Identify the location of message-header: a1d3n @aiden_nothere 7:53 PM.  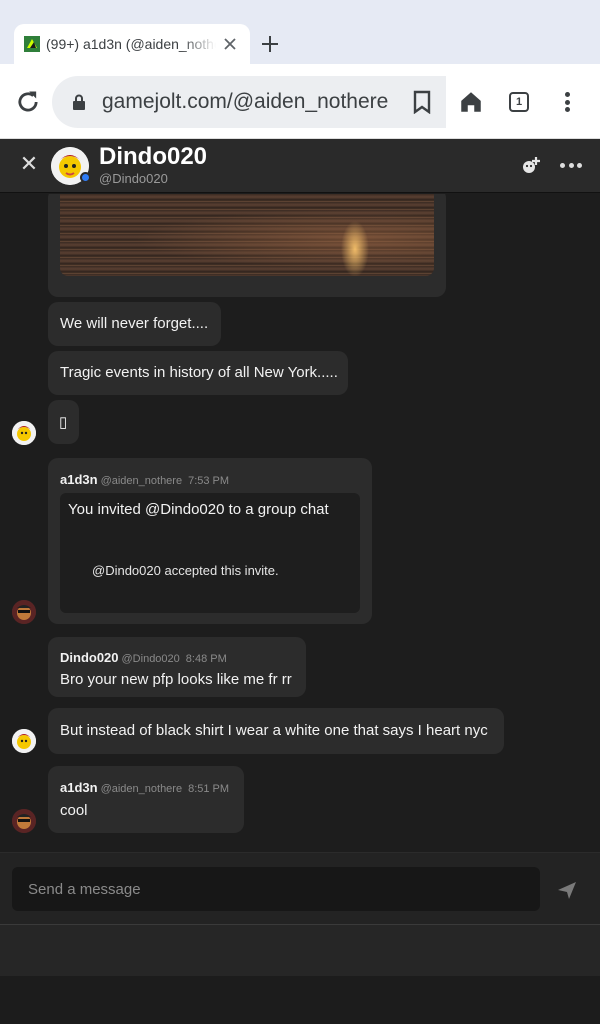
(144, 480).